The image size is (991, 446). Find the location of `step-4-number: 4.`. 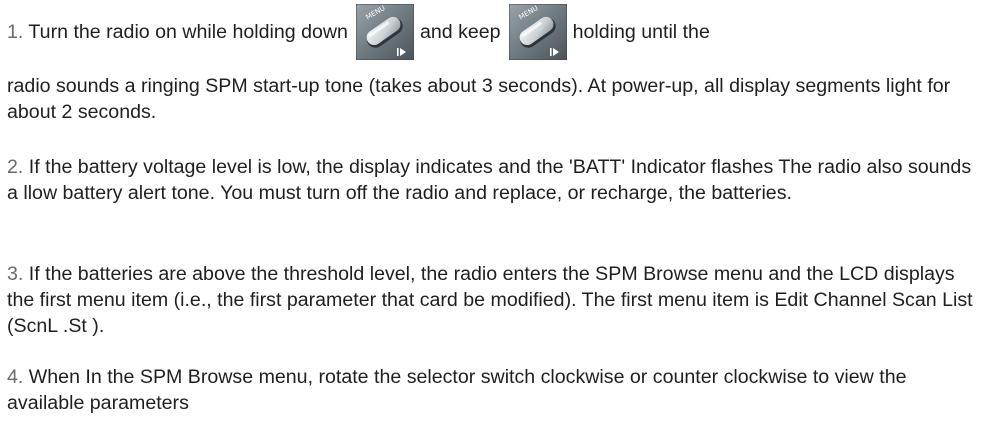

step-4-number: 4. is located at coordinates (15, 377).